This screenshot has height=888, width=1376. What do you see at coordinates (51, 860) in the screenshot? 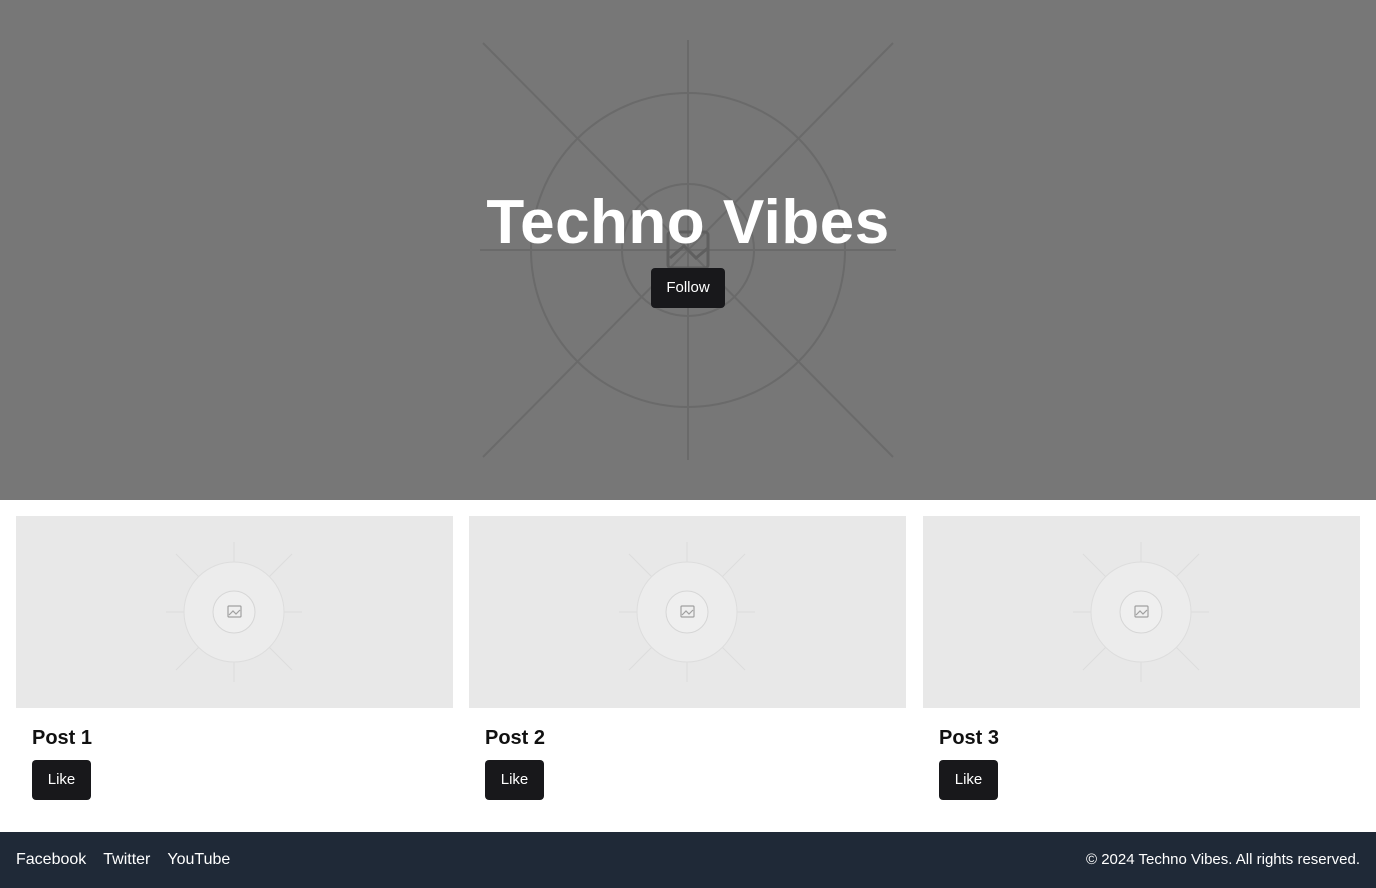
I see `facebook-link: Facebook` at bounding box center [51, 860].